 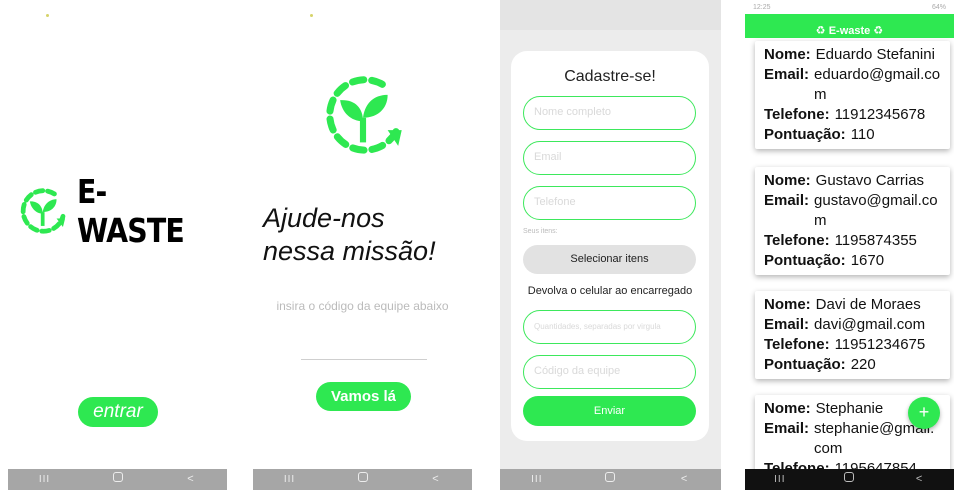 What do you see at coordinates (610, 291) in the screenshot?
I see `return-phone-text: Devolva o celular ao encarregado` at bounding box center [610, 291].